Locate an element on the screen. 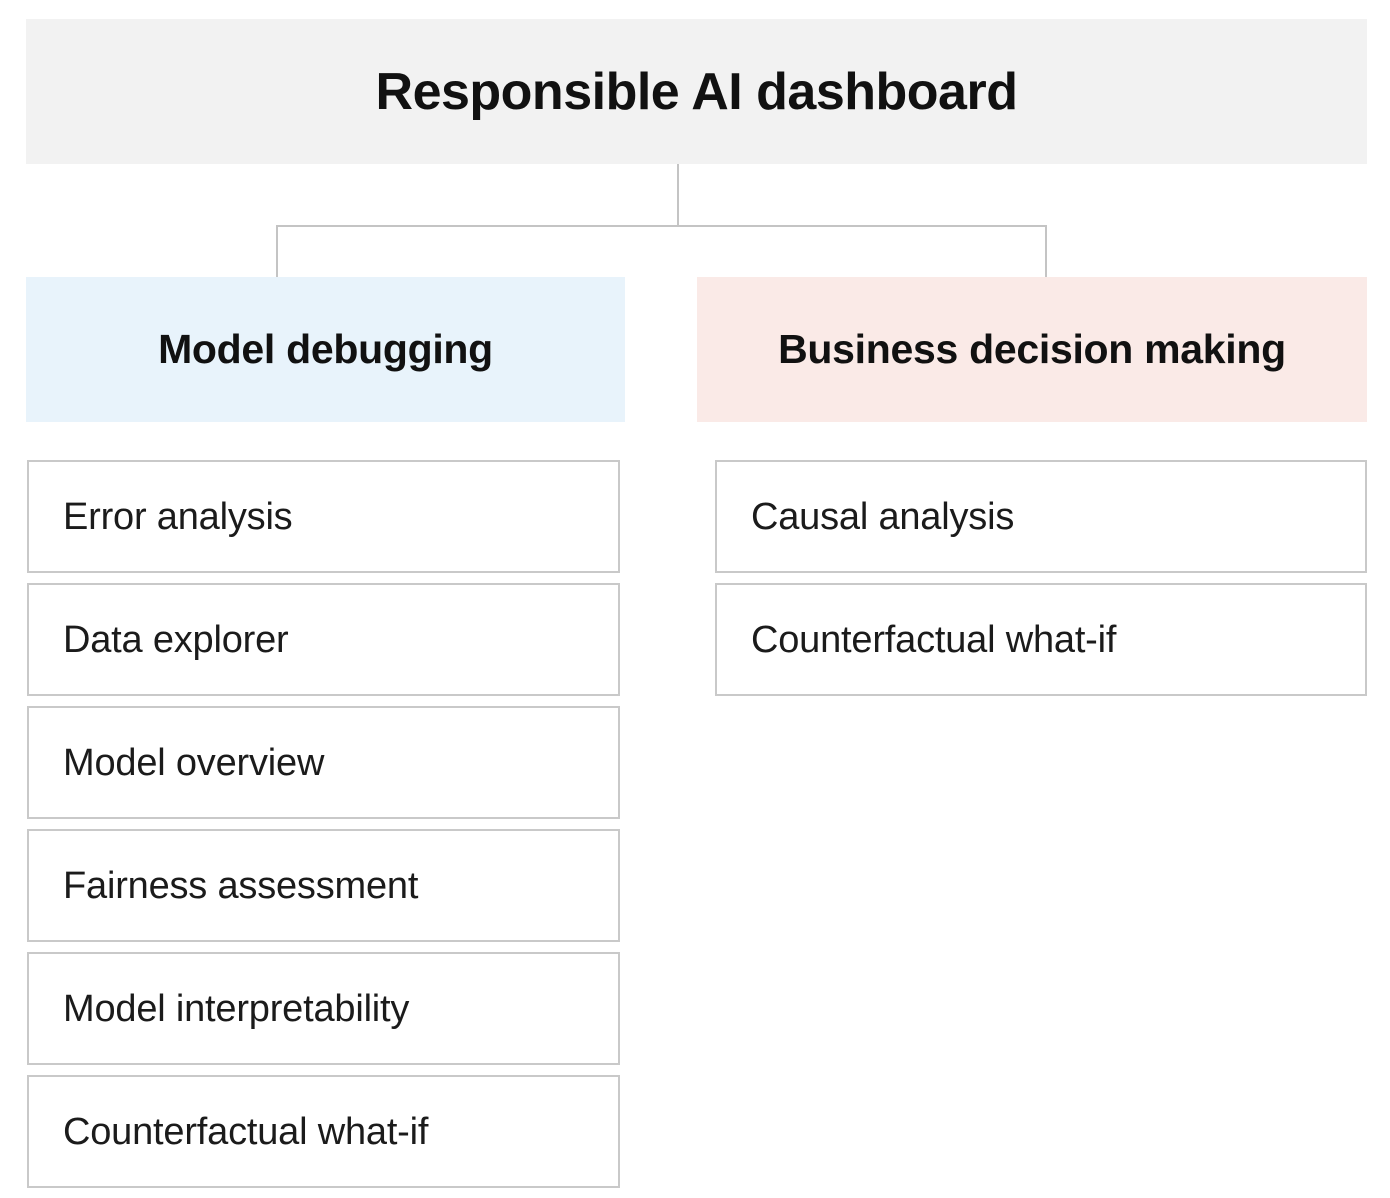  component-item-label: Data explorer is located at coordinates (176, 639).